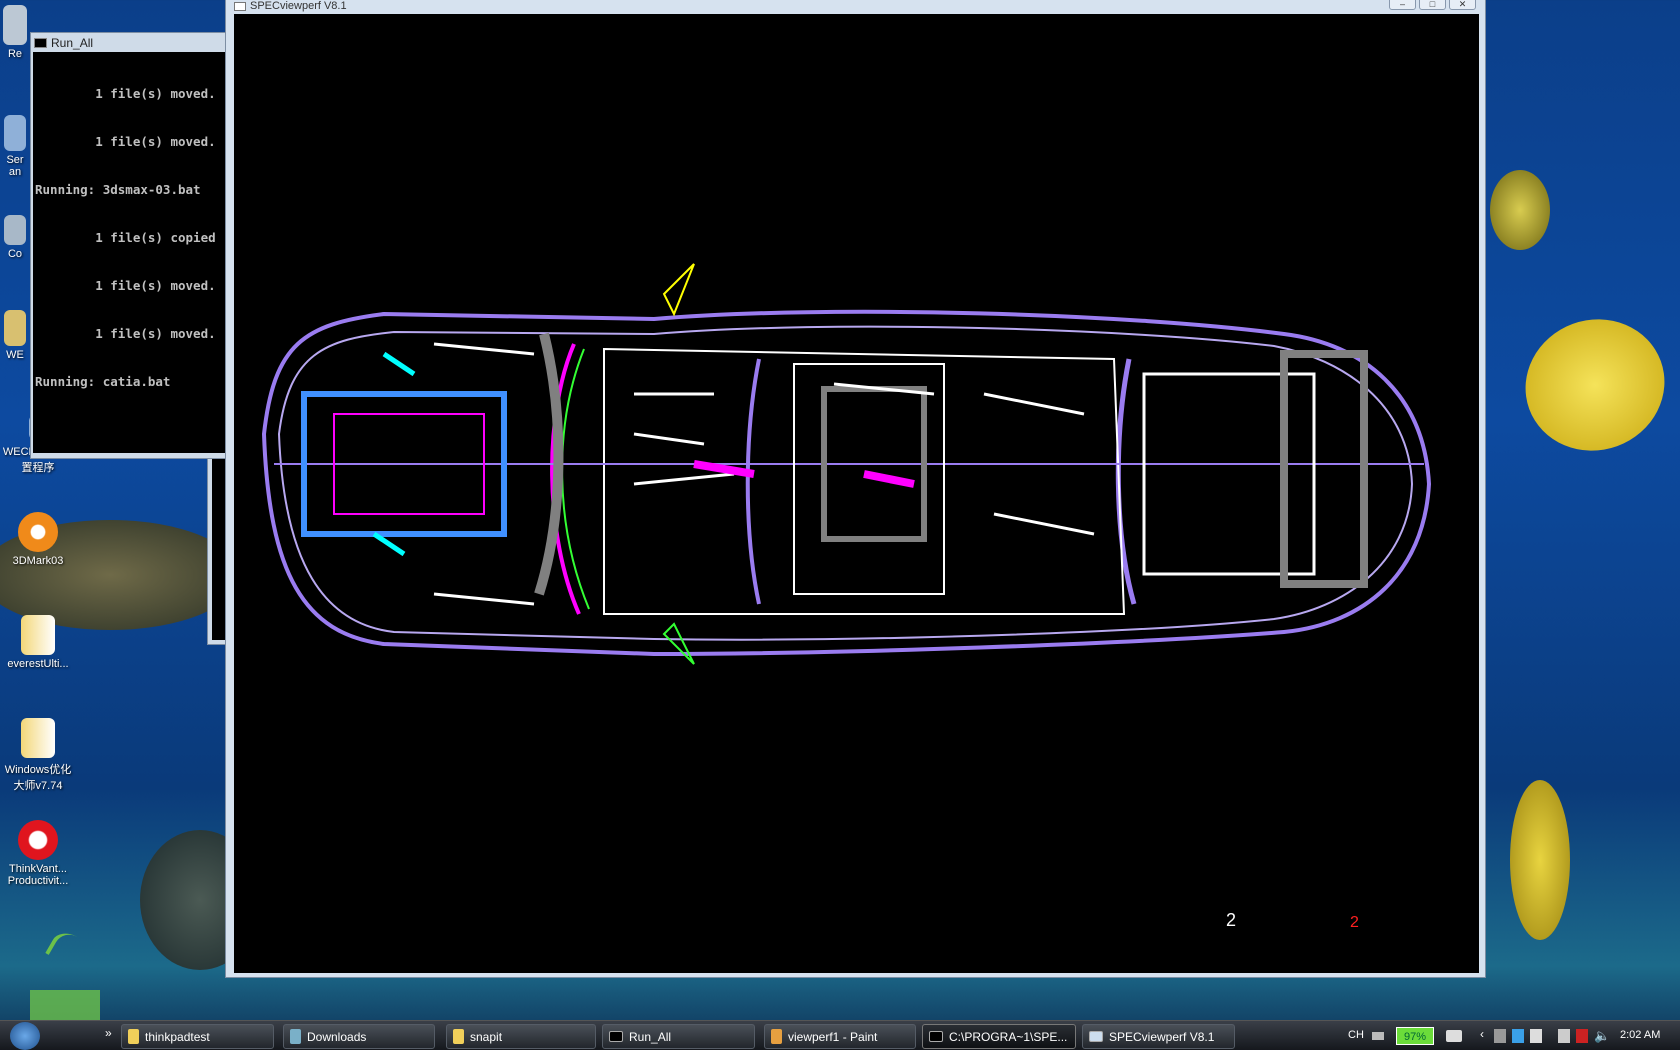  What do you see at coordinates (1582, 1036) in the screenshot?
I see `network-error-icon` at bounding box center [1582, 1036].